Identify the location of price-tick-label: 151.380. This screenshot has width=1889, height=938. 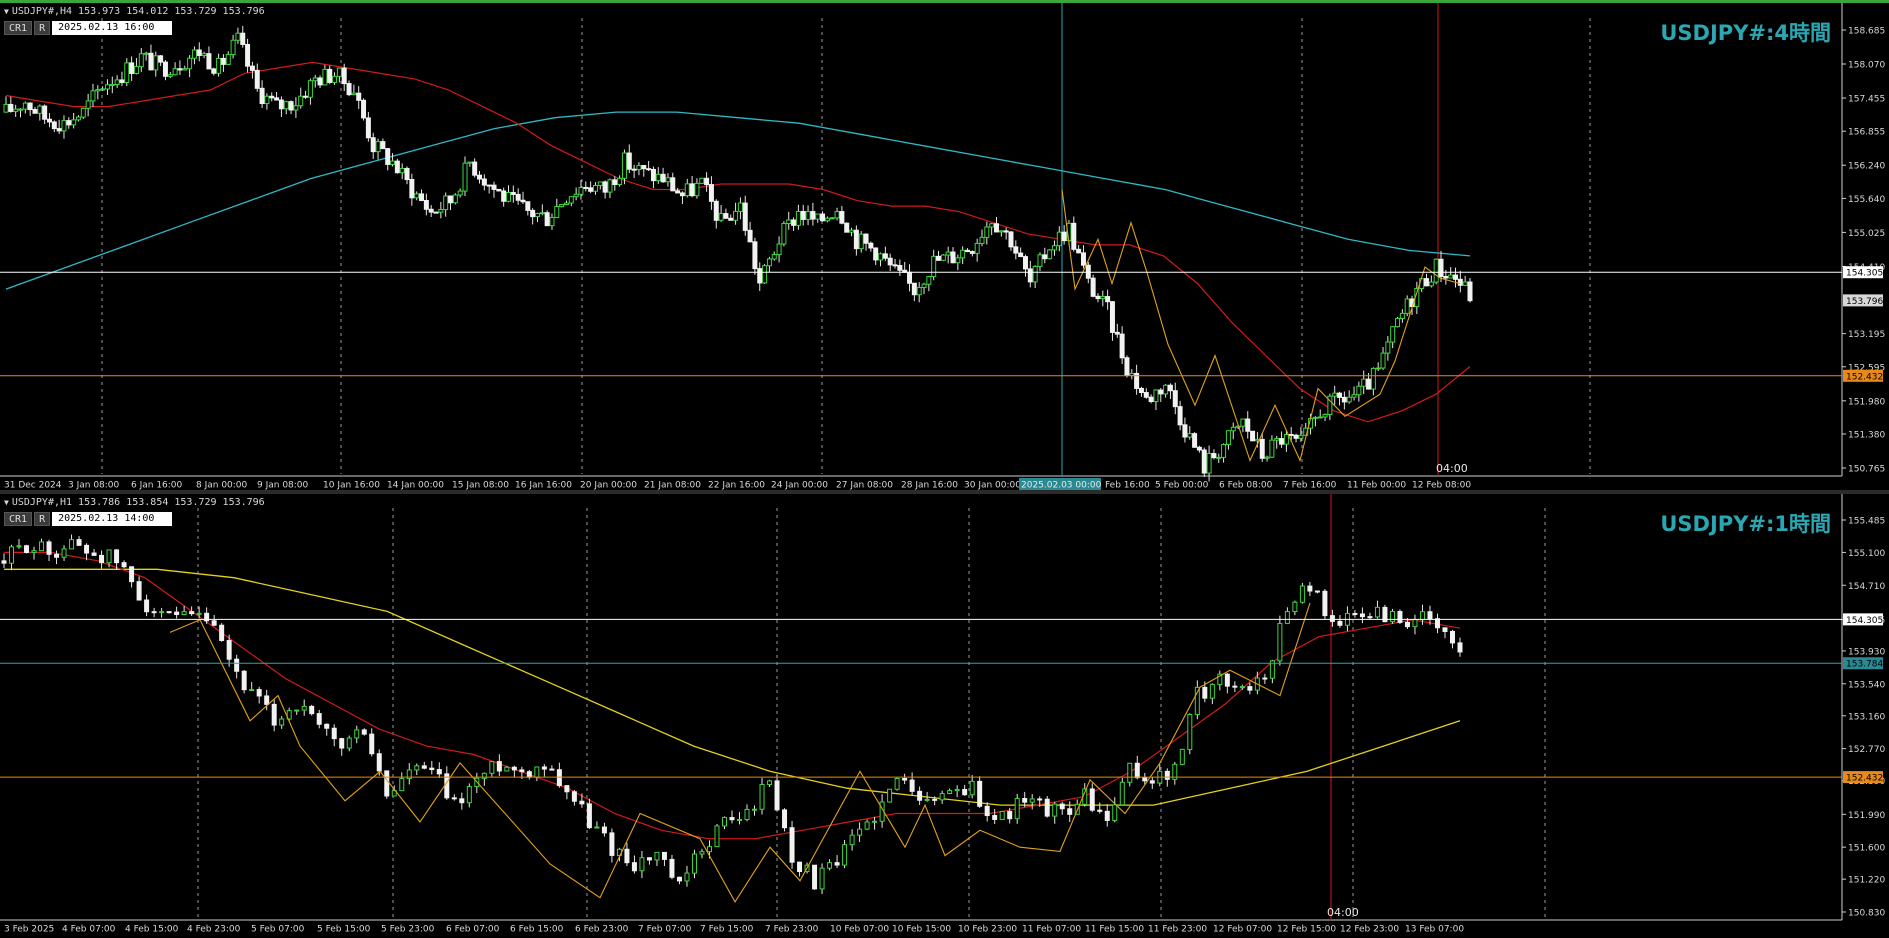
(1866, 435).